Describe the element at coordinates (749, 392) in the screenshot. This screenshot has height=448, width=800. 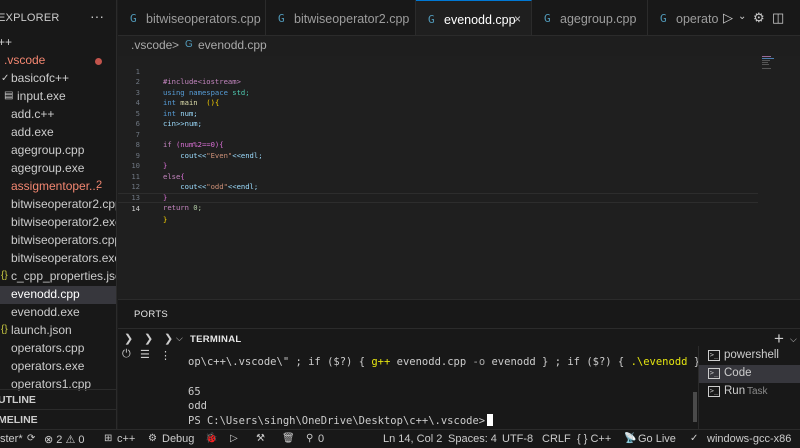
I see `terminal-item-run-task: >_ Run Task` at that location.